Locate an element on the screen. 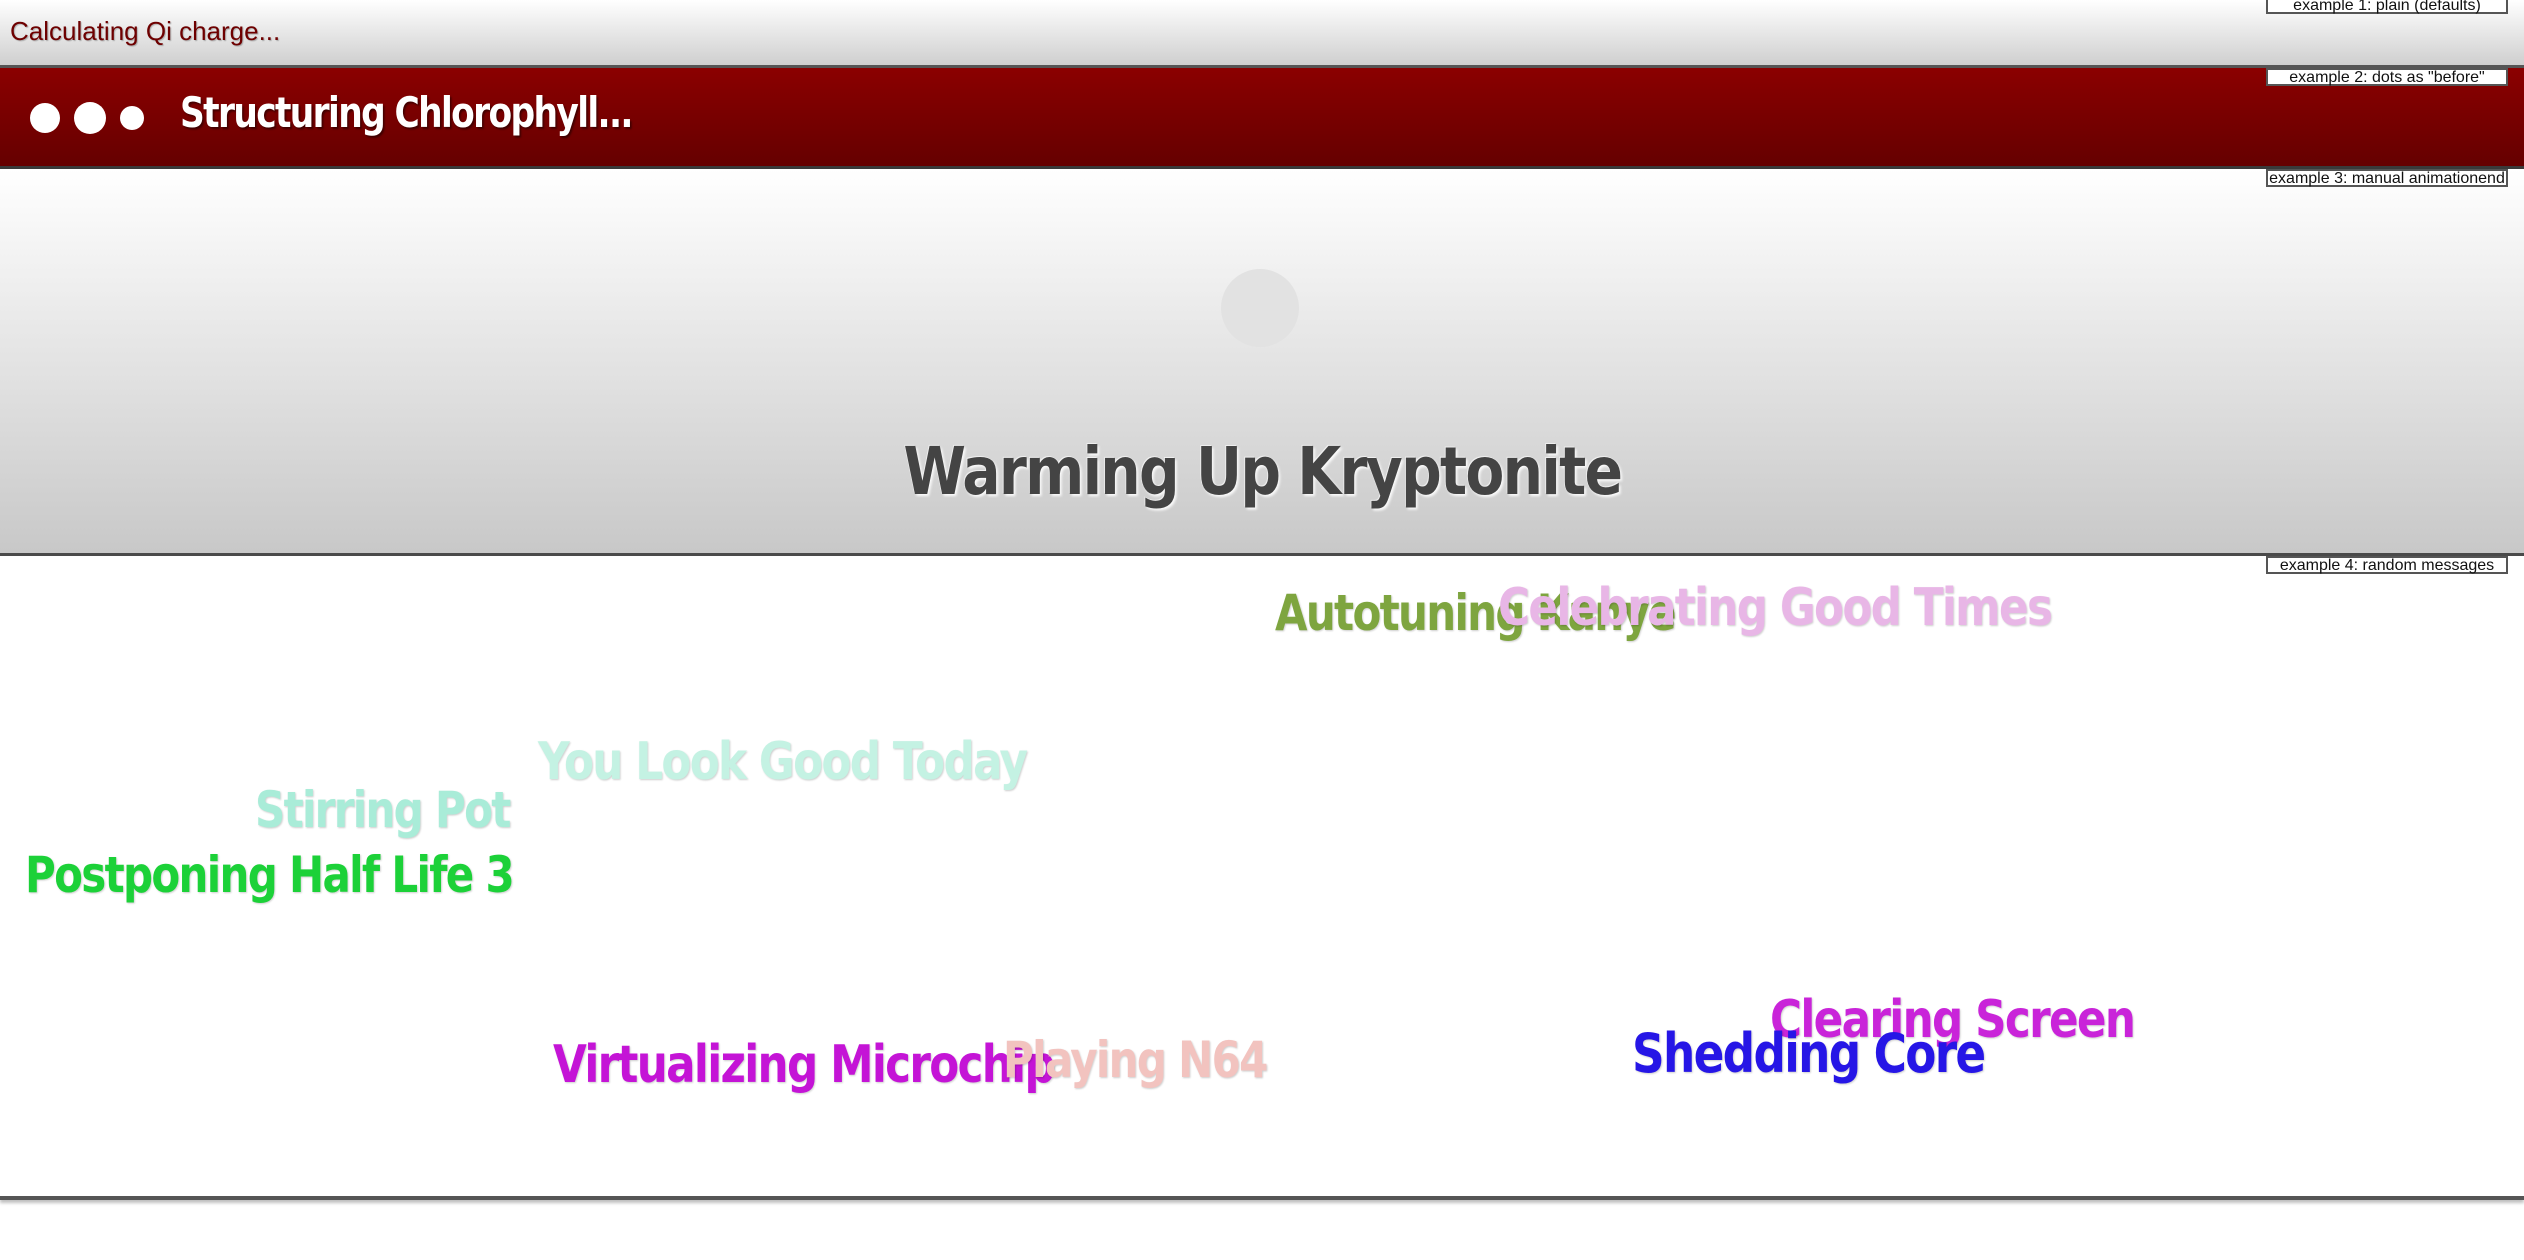 This screenshot has height=1260, width=2524. random-message: Virtualizing Microchip is located at coordinates (804, 1065).